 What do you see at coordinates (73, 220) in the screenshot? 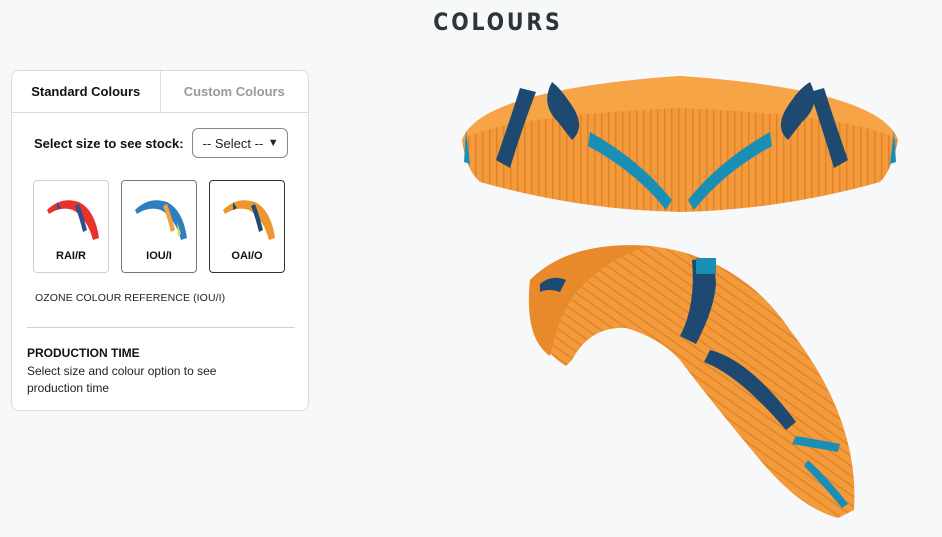
I see `wing-red-icon` at bounding box center [73, 220].